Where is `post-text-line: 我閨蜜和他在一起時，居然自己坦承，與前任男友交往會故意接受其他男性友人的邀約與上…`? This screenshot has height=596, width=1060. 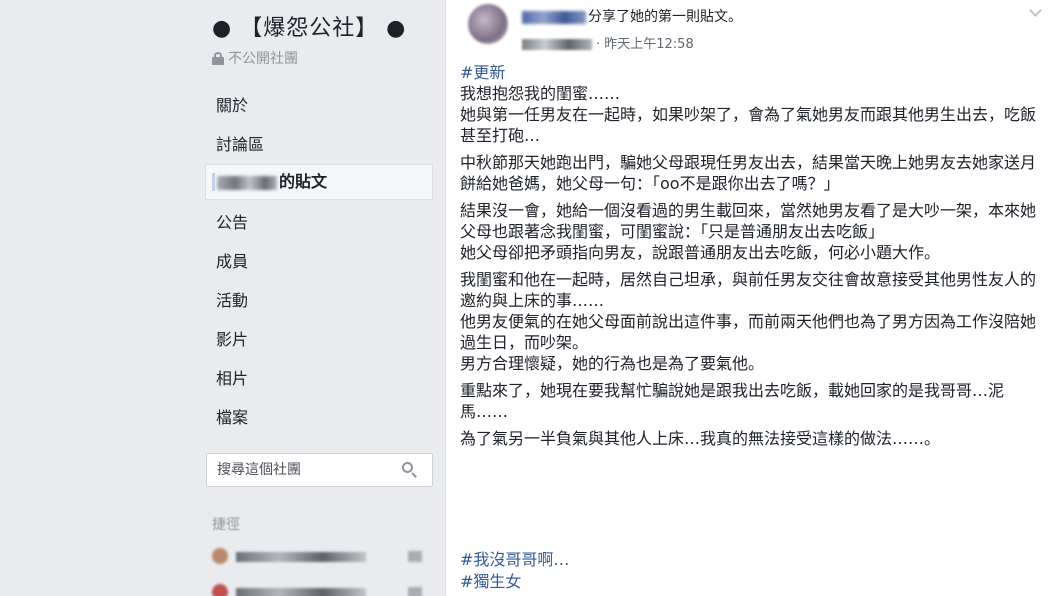
post-text-line: 我閨蜜和他在一起時，居然自己坦承，與前任男友交往會故意接受其他男性友人的邀約與上… is located at coordinates (748, 290).